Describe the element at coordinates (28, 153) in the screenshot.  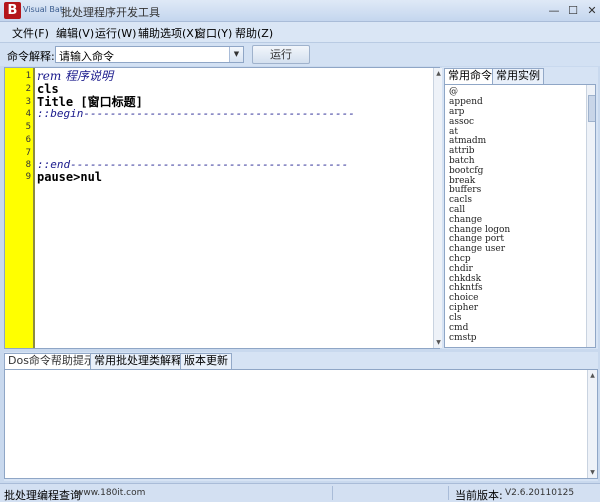
I see `line-number: 7` at that location.